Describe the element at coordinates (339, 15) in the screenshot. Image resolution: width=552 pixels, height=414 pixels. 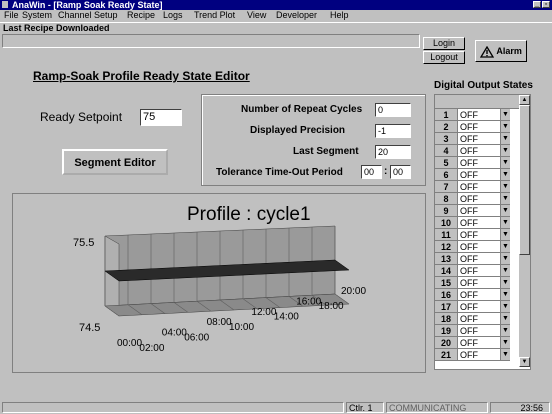
I see `menu-help: Help` at that location.